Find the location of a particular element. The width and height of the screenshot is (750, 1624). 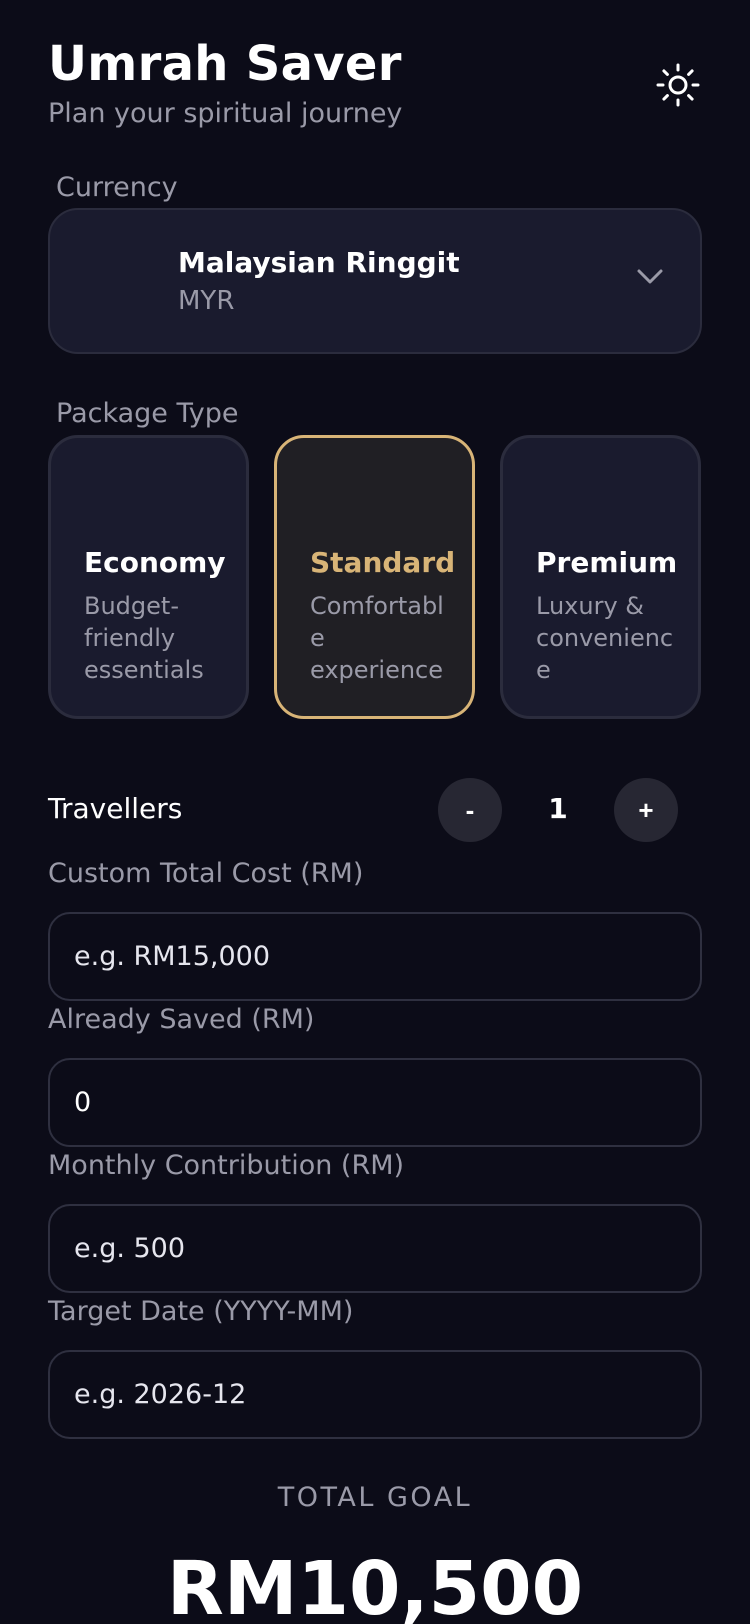

package-description: Comfortabl e experience is located at coordinates (377, 638).